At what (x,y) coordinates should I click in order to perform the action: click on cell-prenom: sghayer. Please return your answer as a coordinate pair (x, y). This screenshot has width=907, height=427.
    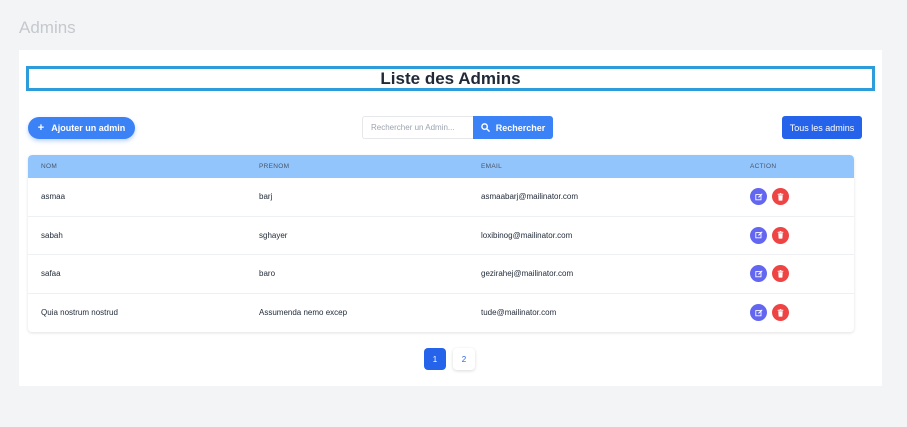
    Looking at the image, I should click on (273, 235).